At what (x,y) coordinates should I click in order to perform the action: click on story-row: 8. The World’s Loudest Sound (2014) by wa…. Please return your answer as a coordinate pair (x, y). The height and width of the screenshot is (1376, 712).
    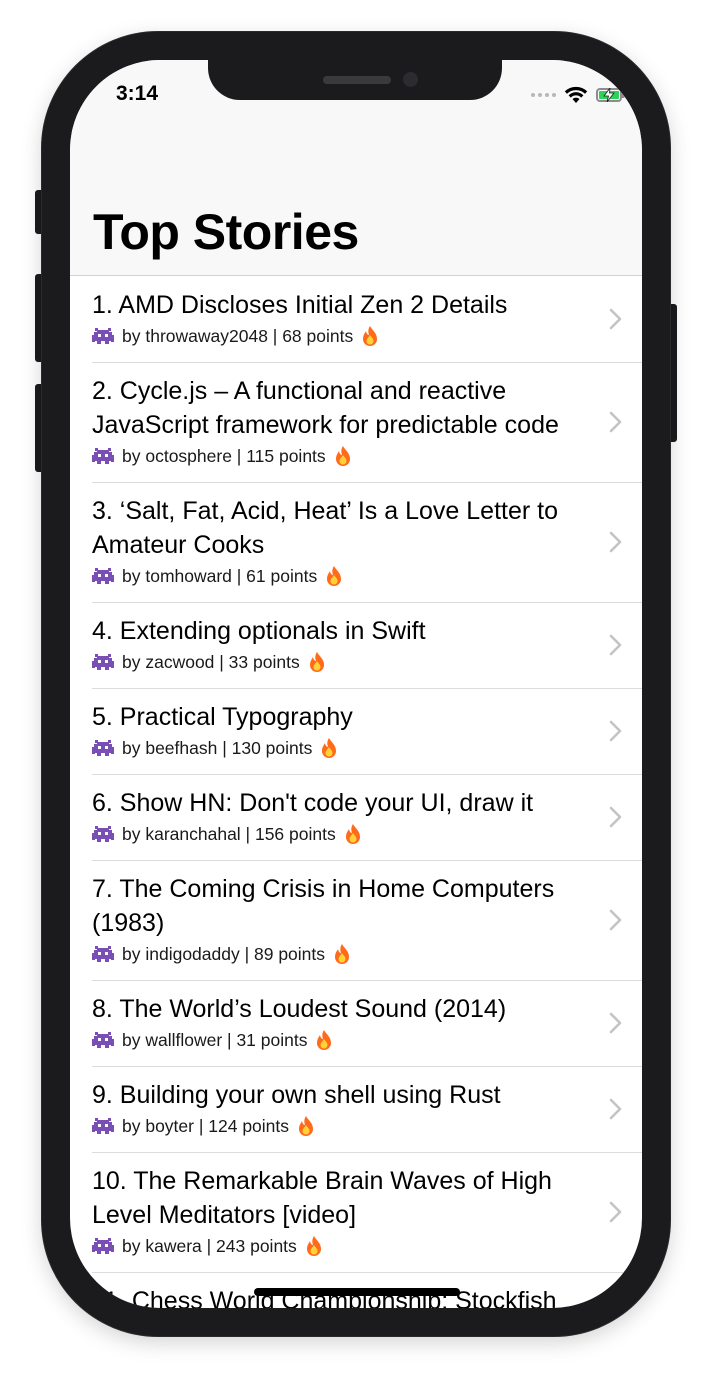
    Looking at the image, I should click on (356, 1023).